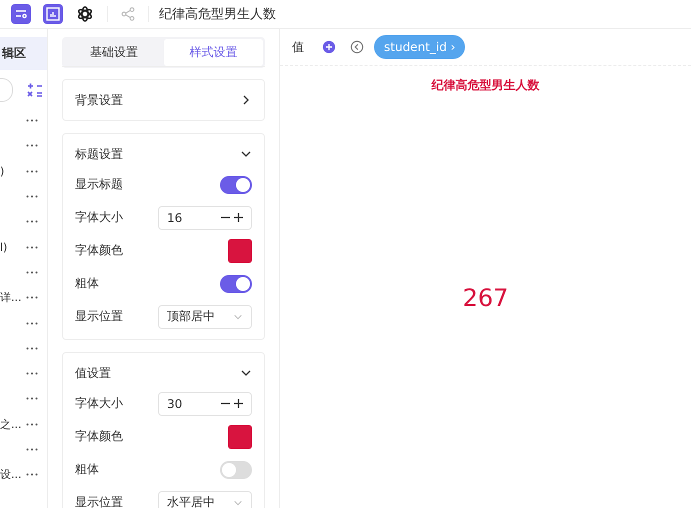  I want to click on metric-value: 267, so click(485, 298).